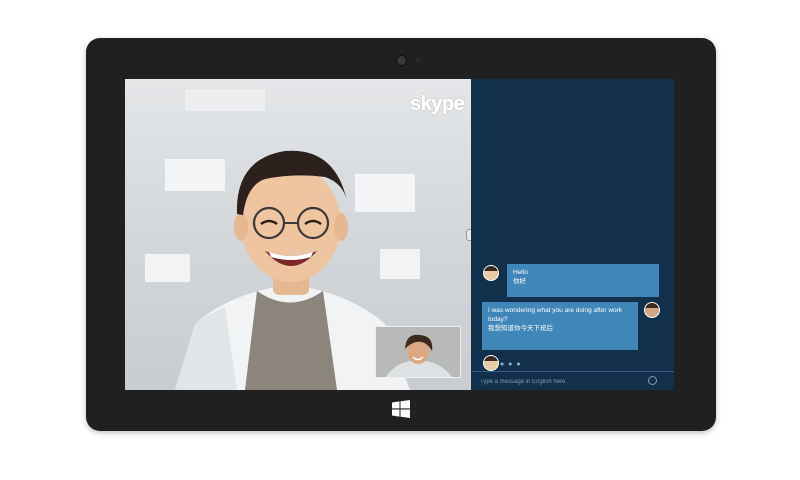 The width and height of the screenshot is (800, 480). I want to click on windows-logo-icon, so click(401, 409).